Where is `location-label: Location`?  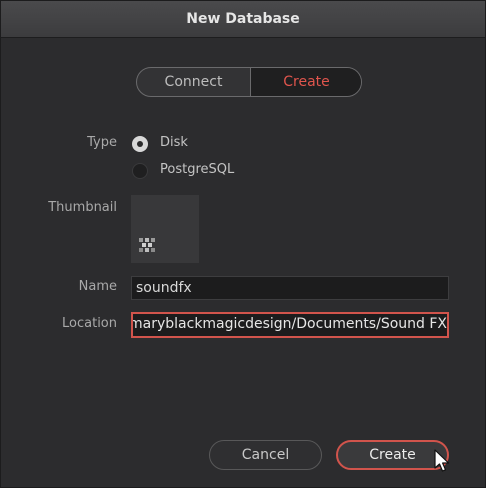 location-label: Location is located at coordinates (89, 323).